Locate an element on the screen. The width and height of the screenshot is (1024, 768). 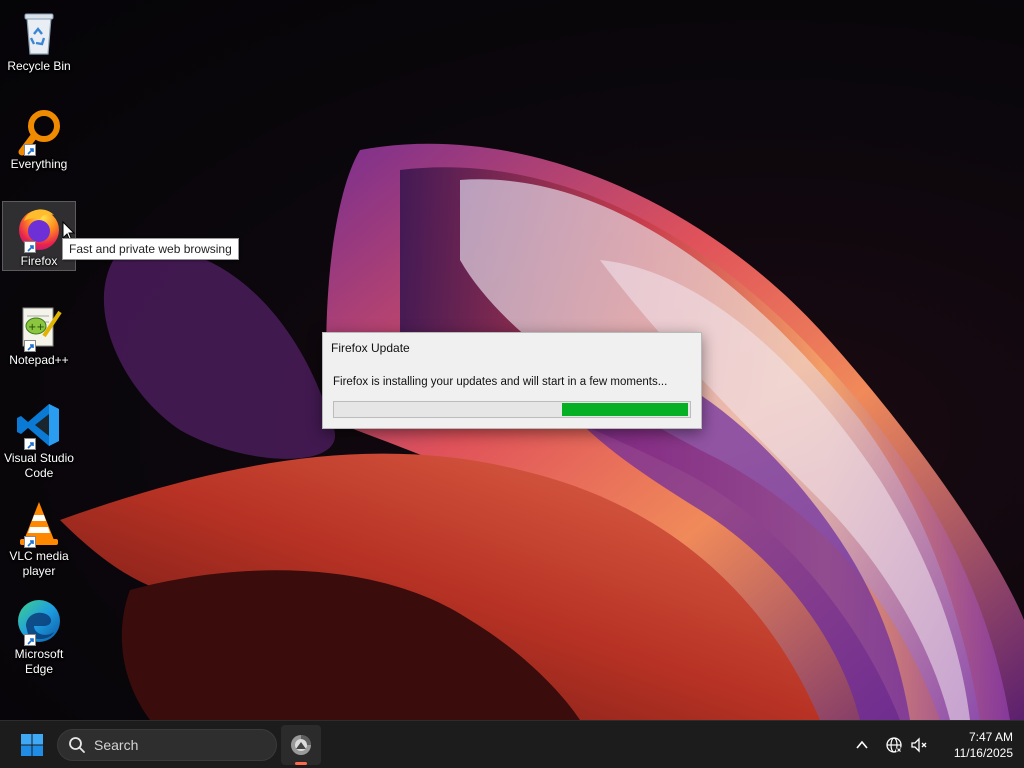
progress-fill is located at coordinates (625, 409).